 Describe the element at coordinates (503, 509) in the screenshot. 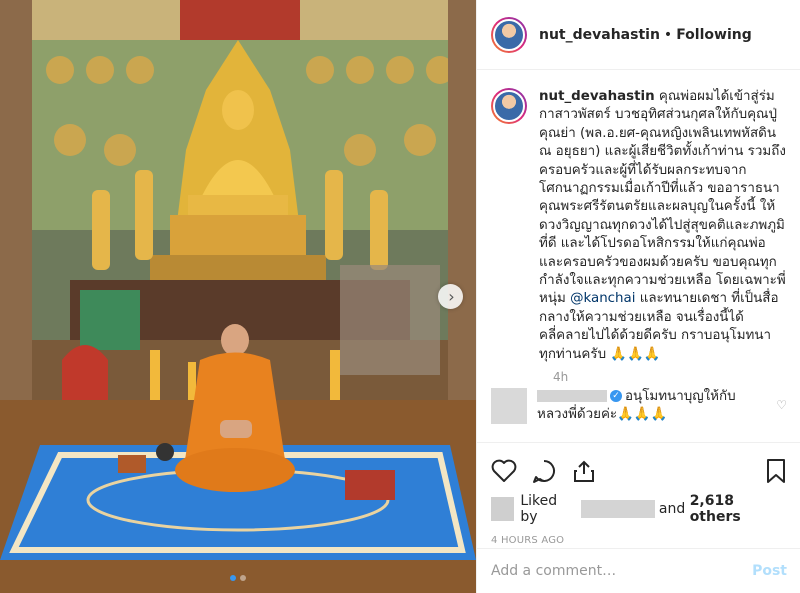

I see `liker-avatar` at that location.